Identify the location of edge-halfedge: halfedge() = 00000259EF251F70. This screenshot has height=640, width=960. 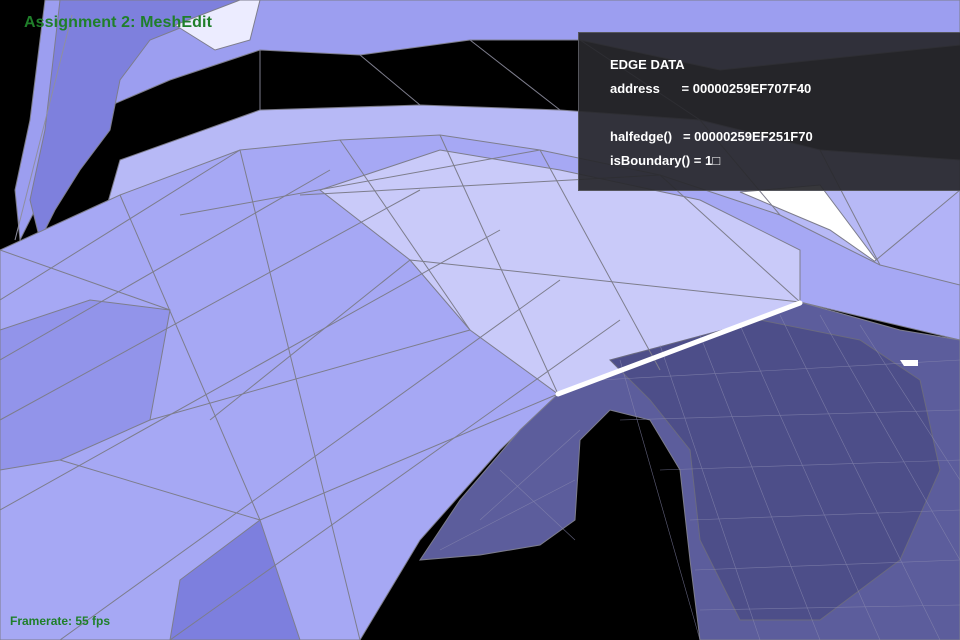
(711, 136).